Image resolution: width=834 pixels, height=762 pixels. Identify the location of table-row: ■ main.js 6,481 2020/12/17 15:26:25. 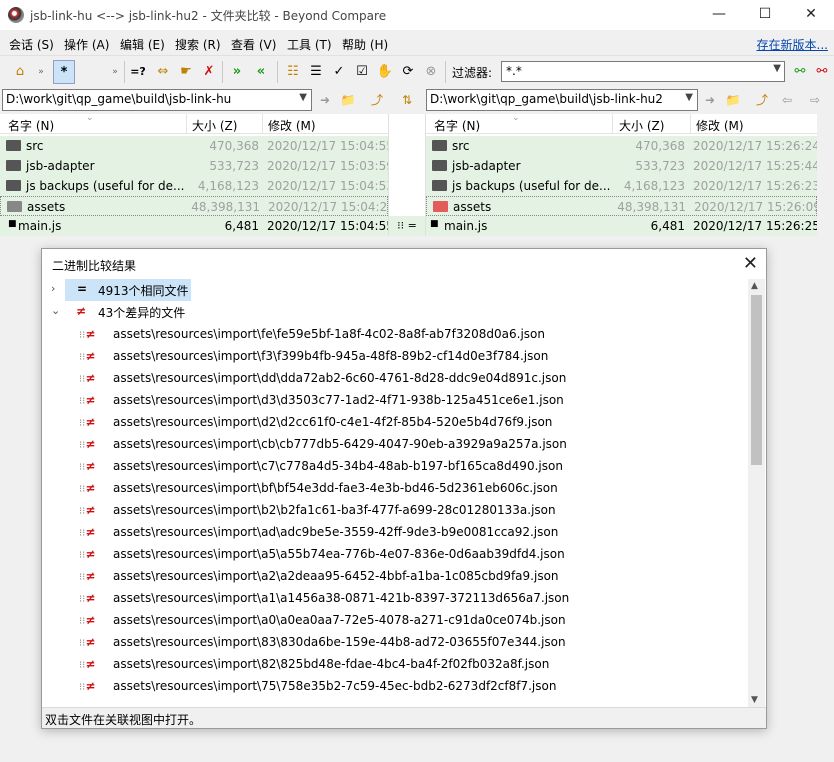
(623, 226).